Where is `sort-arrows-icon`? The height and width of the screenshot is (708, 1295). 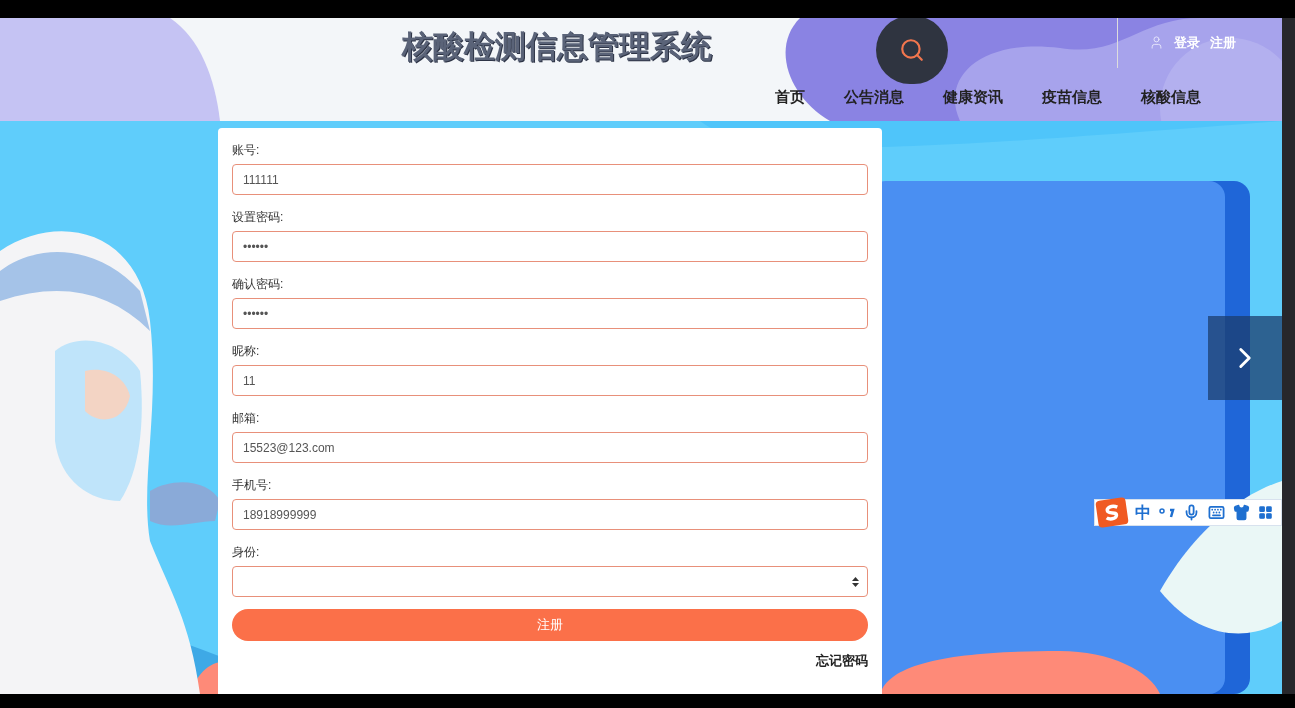 sort-arrows-icon is located at coordinates (855, 581).